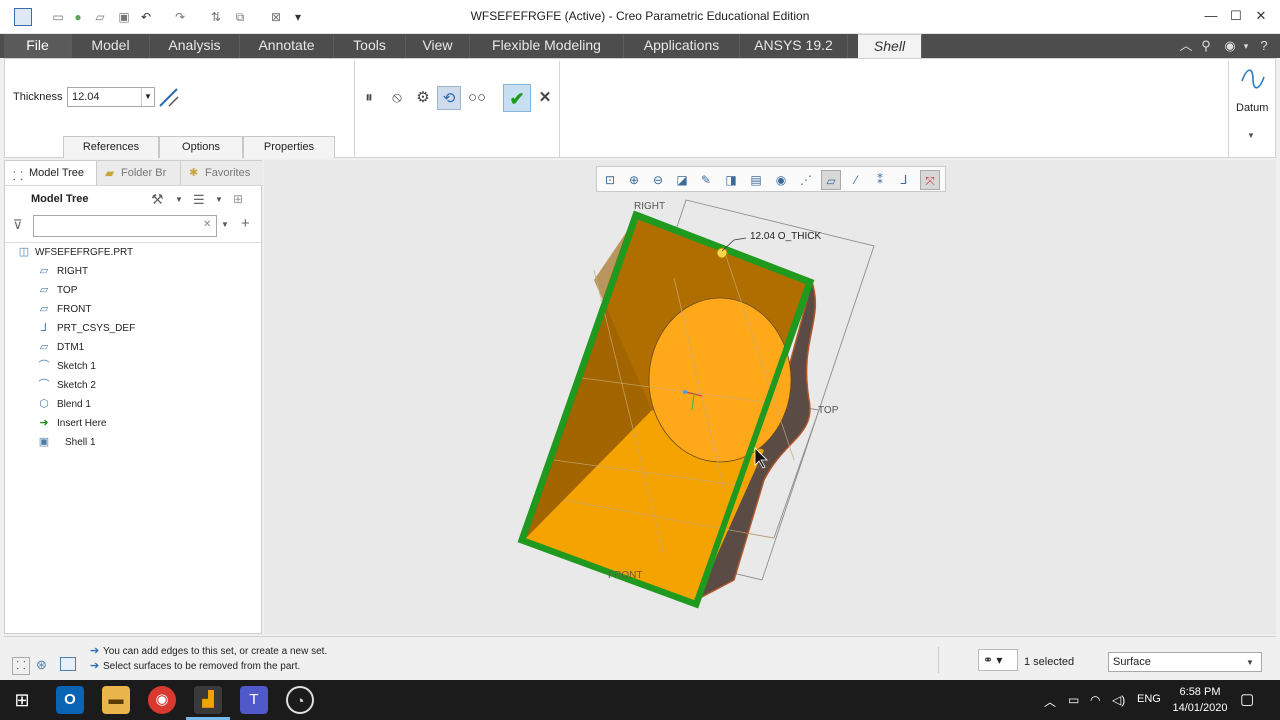  Describe the element at coordinates (904, 180) in the screenshot. I see `csys-display-icon: ⅃` at that location.